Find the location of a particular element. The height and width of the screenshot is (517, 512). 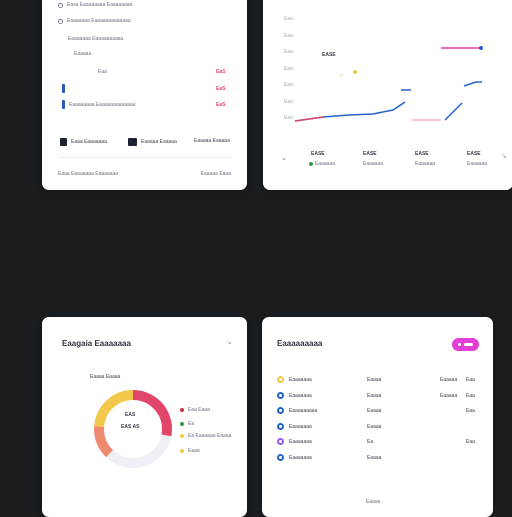

document-icon is located at coordinates (63, 142).